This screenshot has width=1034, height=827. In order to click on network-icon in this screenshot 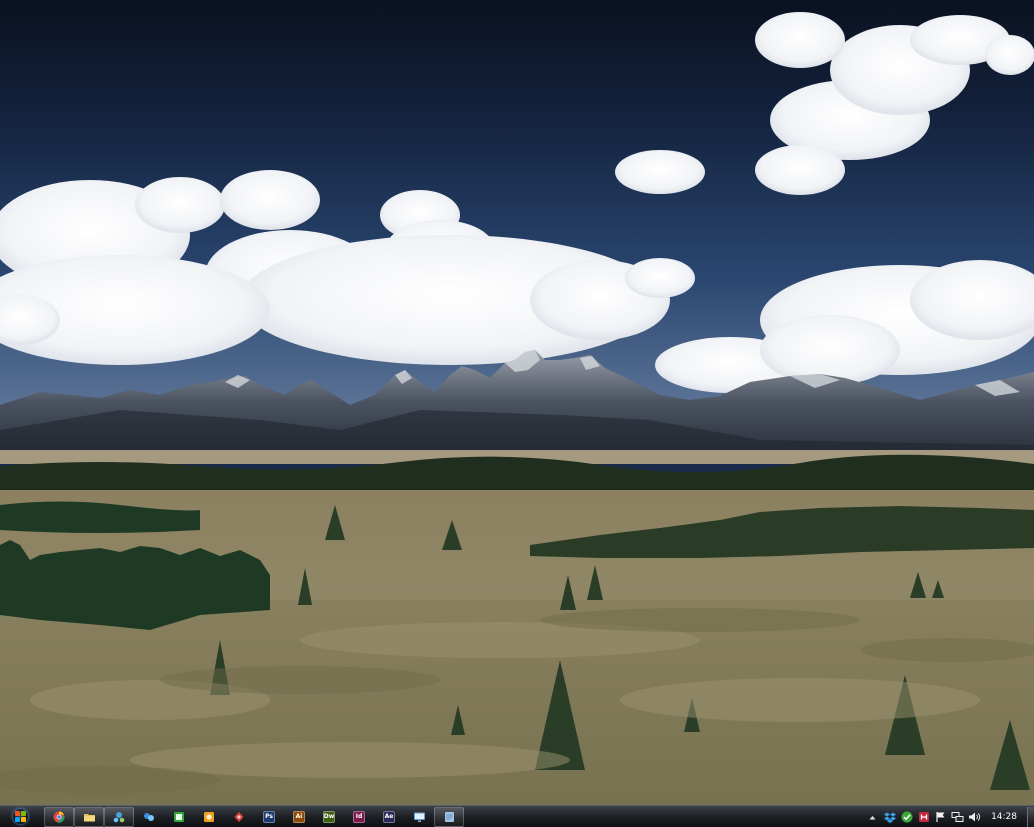, I will do `click(119, 817)`.